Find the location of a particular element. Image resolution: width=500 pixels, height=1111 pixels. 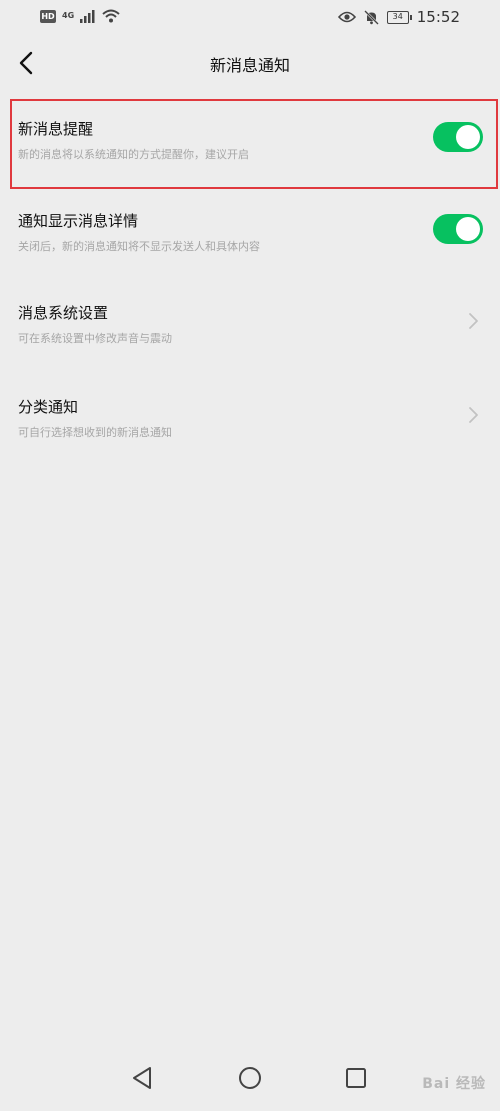

status-bar-right: 34 15:52 is located at coordinates (398, 17).